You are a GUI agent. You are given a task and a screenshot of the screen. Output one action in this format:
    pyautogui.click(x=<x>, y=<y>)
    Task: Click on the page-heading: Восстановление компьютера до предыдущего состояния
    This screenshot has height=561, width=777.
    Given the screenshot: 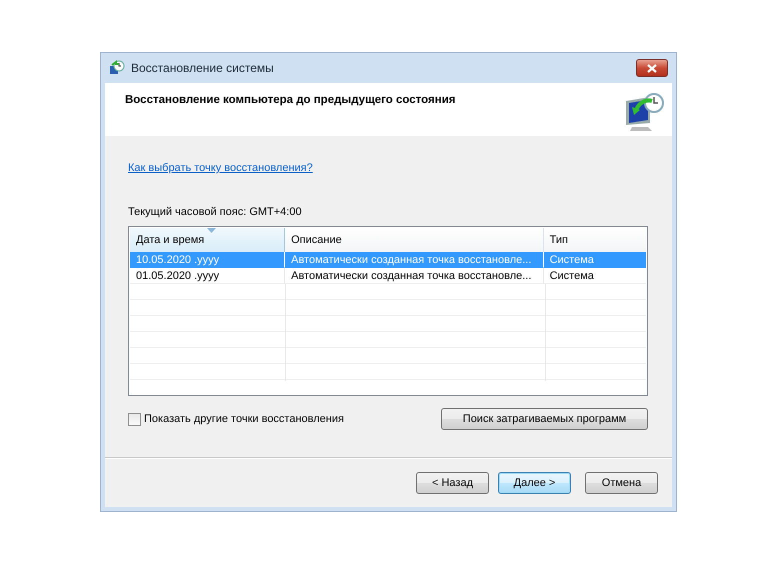 What is the action you would take?
    pyautogui.click(x=290, y=100)
    